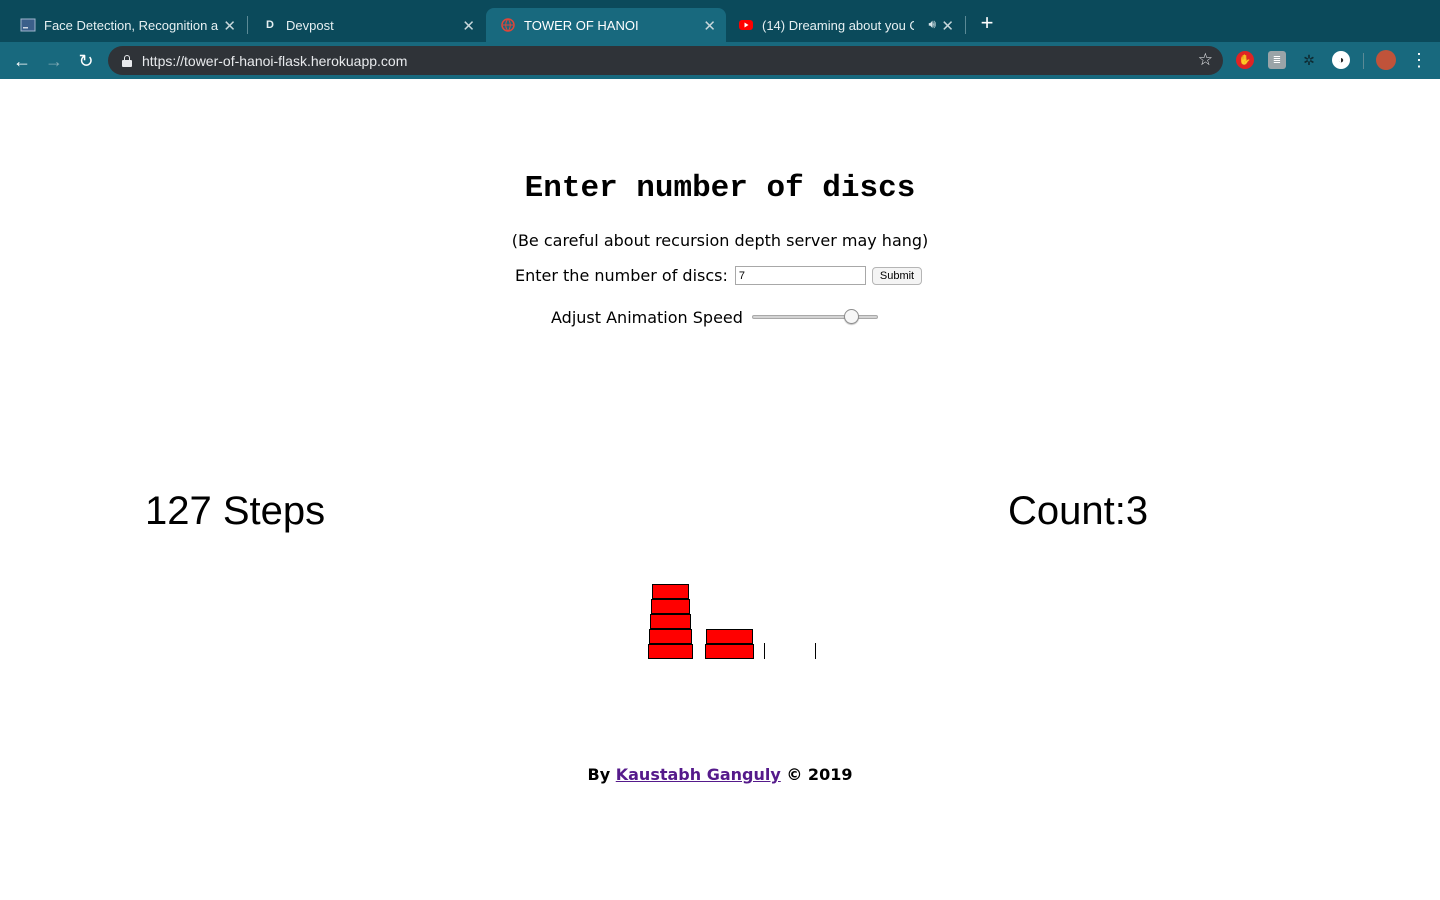  Describe the element at coordinates (1205, 60) in the screenshot. I see `bookmark-star-icon: ☆` at that location.